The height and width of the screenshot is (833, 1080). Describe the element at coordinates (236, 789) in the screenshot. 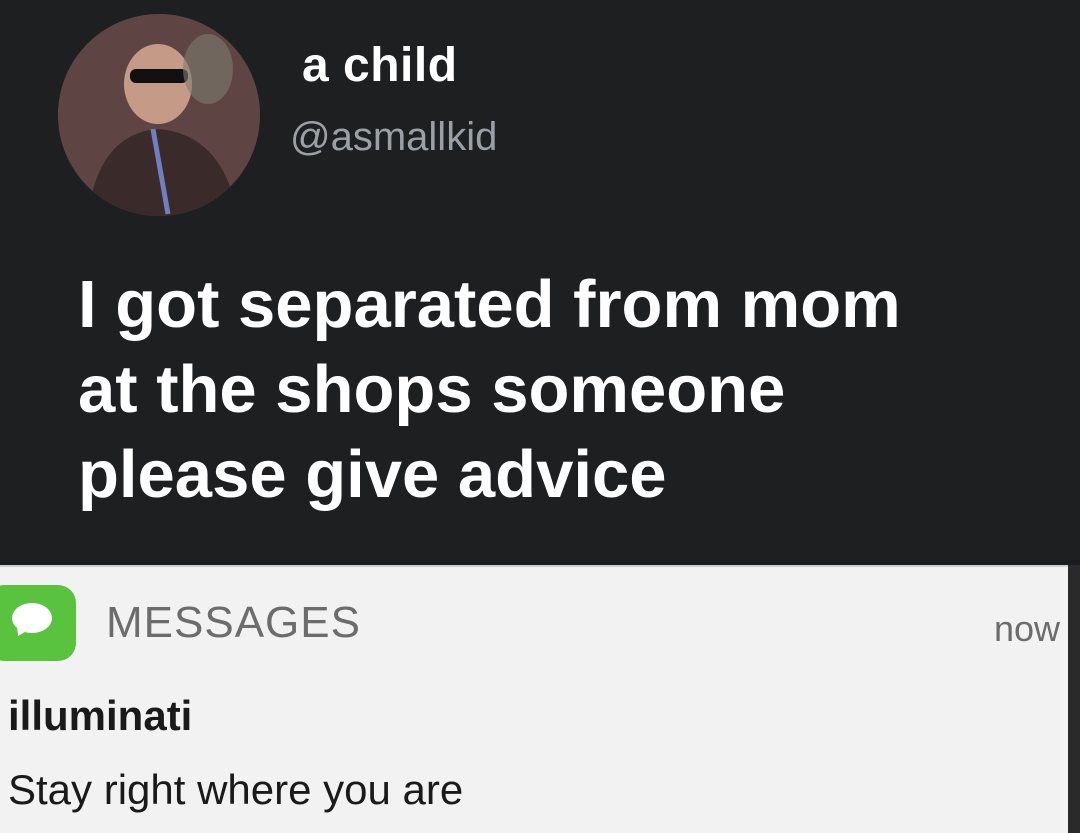

I see `notification-message: Stay right where you are` at that location.